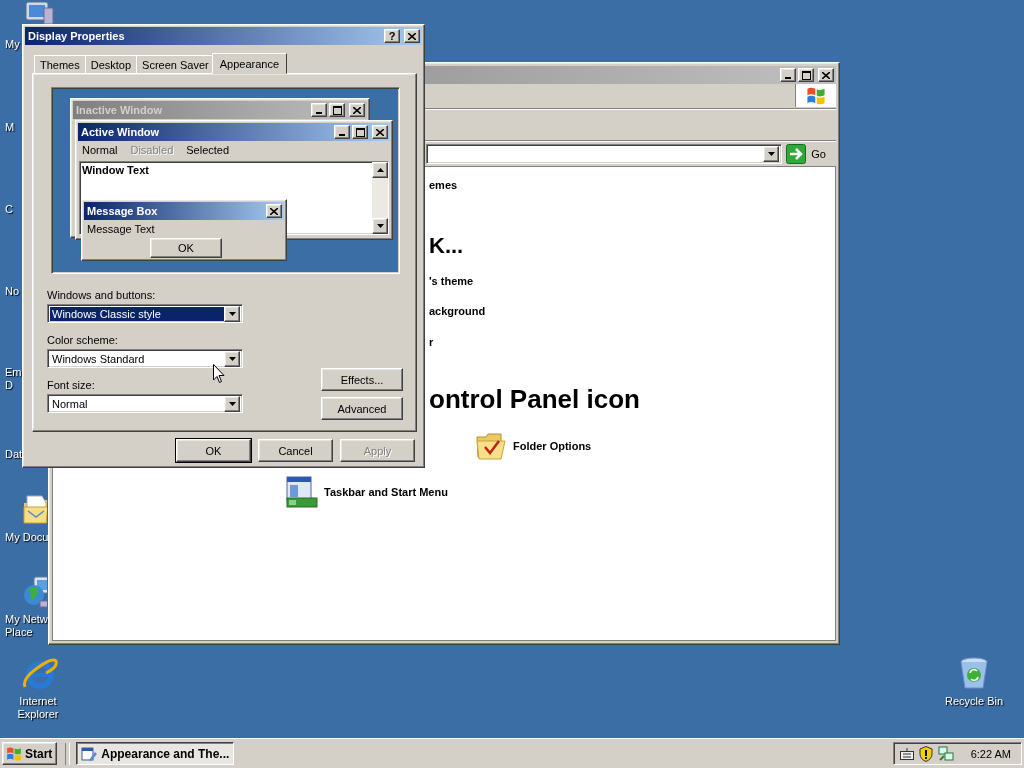 The image size is (1024, 768). Describe the element at coordinates (451, 281) in the screenshot. I see `task-link: 's theme` at that location.